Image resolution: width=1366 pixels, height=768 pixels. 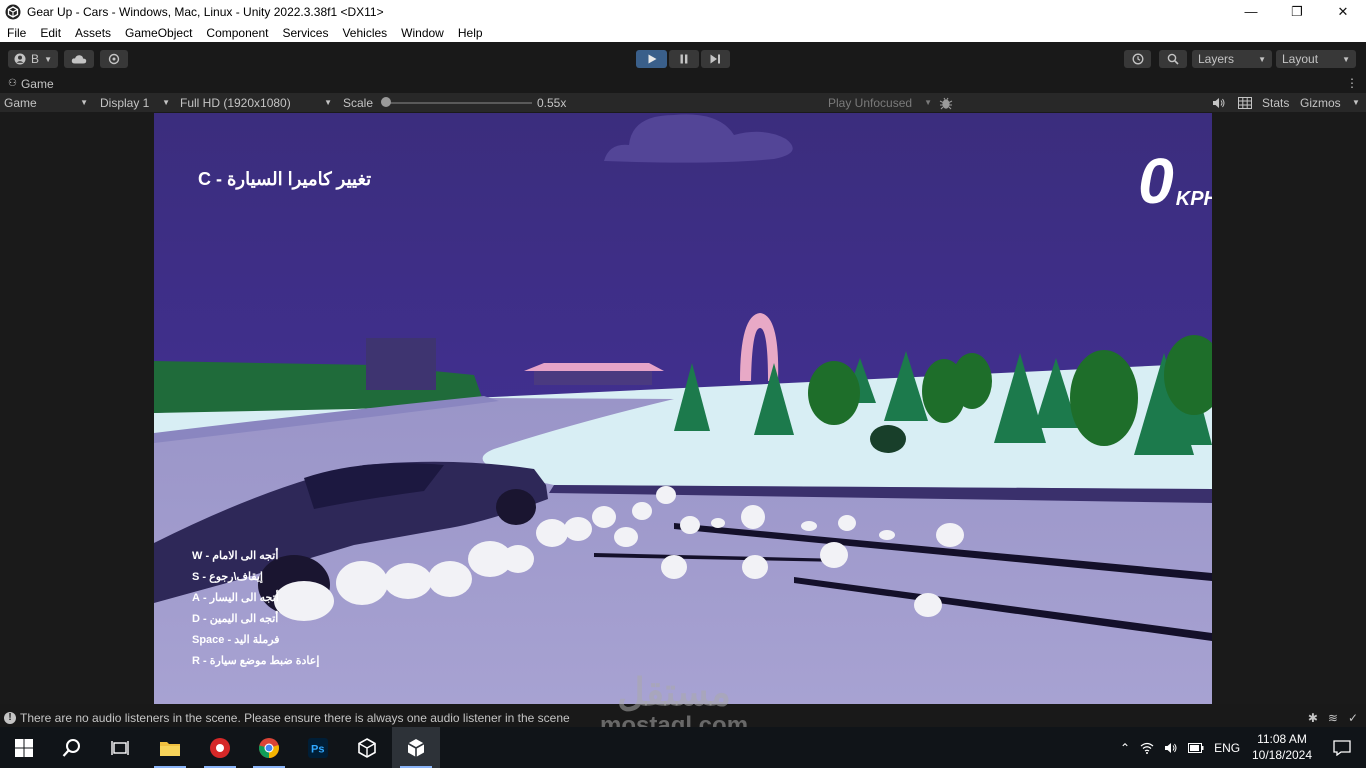 What do you see at coordinates (1245, 102) in the screenshot?
I see `aspect-grid-button` at bounding box center [1245, 102].